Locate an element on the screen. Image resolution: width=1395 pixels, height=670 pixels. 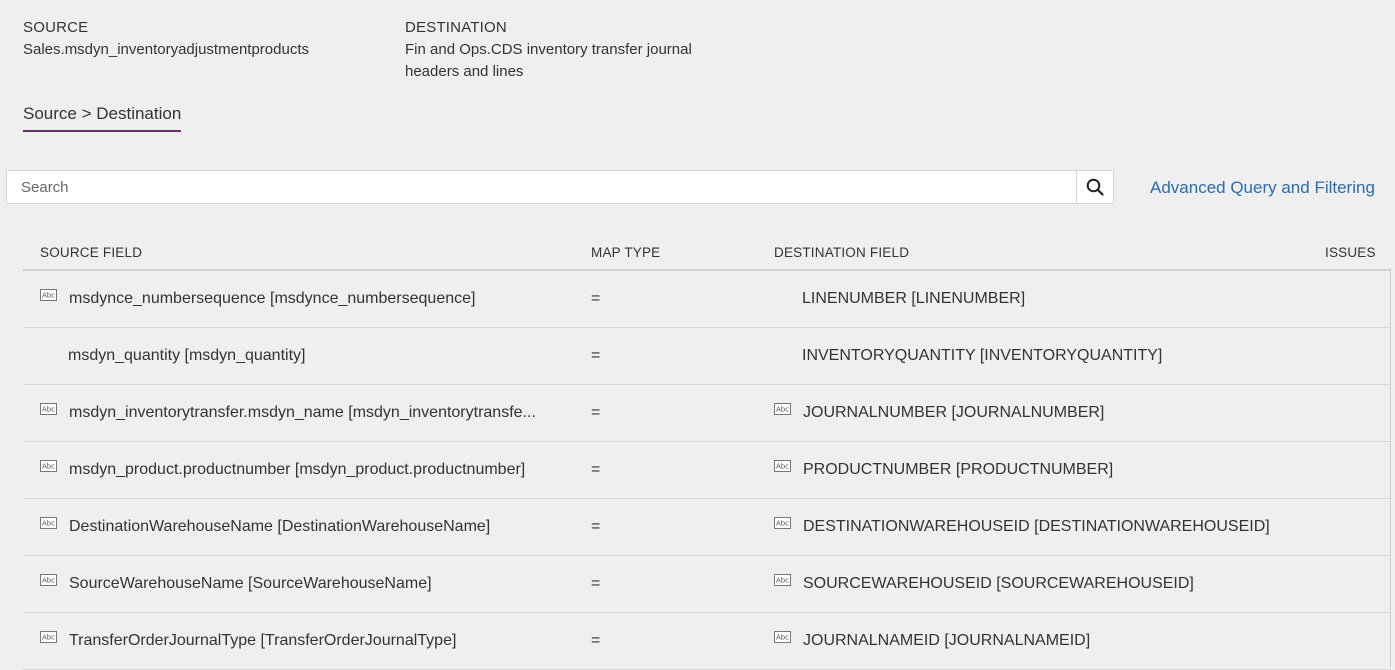
destination-field-name: JOURNALNUMBER [JOURNALNUMBER] is located at coordinates (954, 412).